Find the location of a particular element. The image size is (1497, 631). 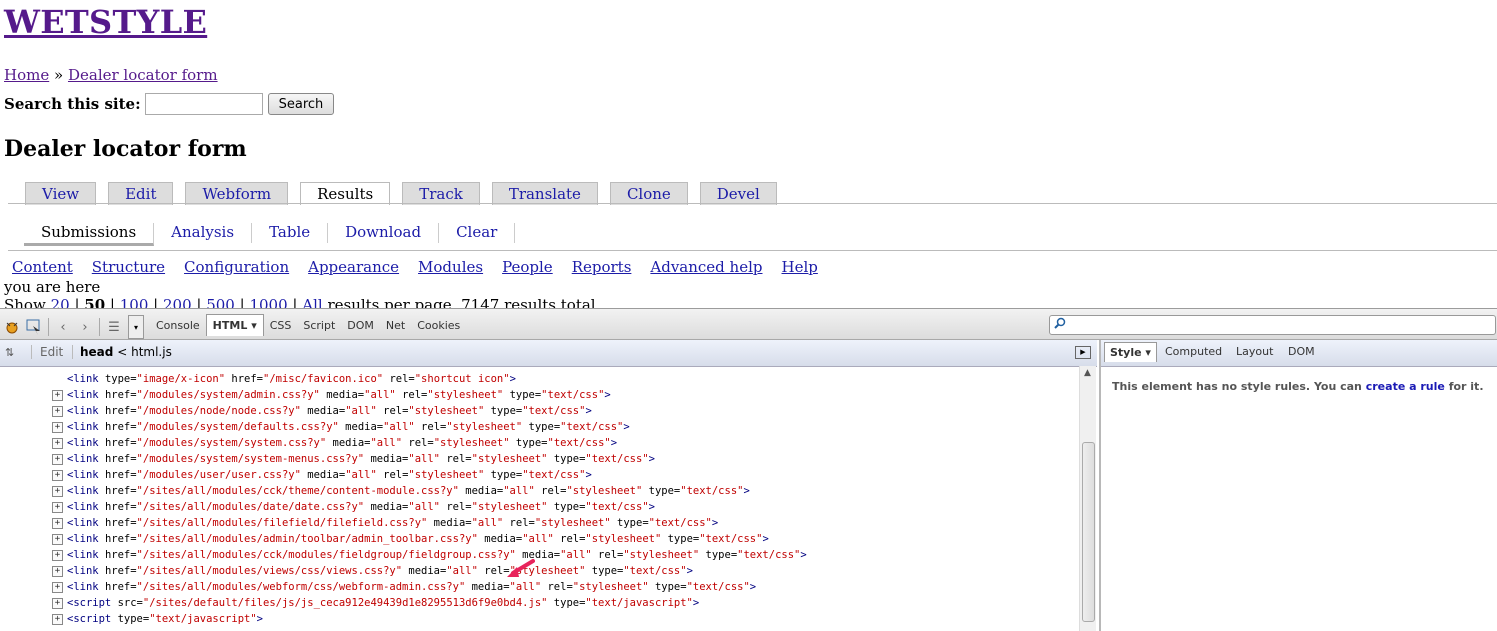

pager-option-500: 500 is located at coordinates (220, 302).